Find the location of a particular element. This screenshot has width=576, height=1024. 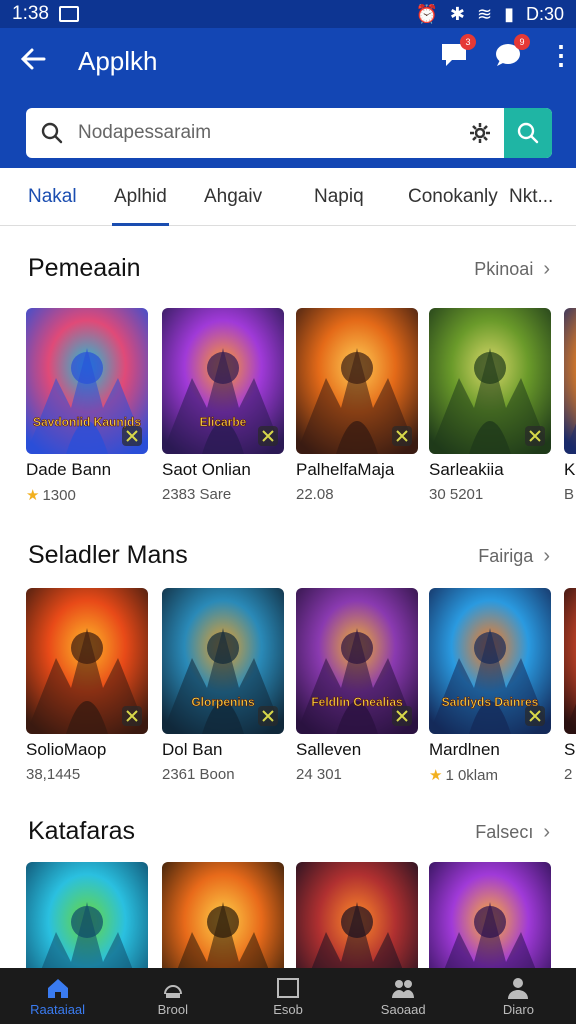

game-name: Dade Bann is located at coordinates (69, 469).